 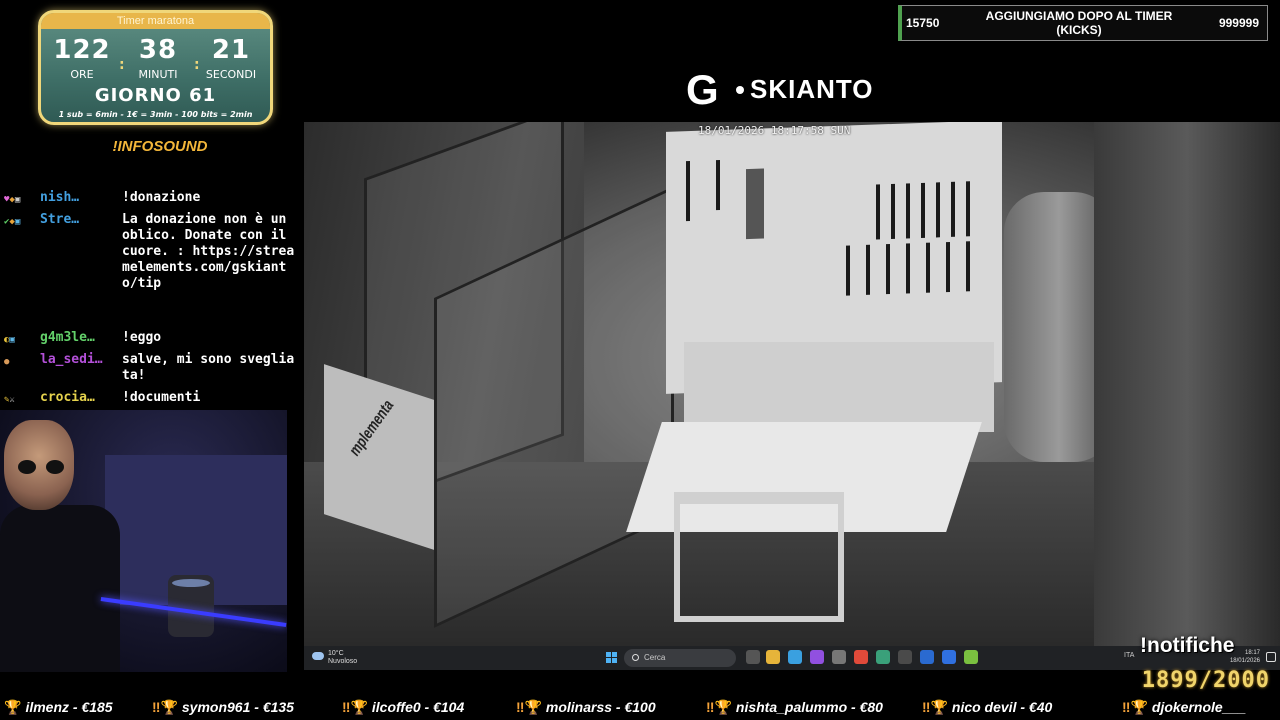 I want to click on chat-message: ● la_sedi… salve, mi sono svegliata!, so click(x=150, y=371).